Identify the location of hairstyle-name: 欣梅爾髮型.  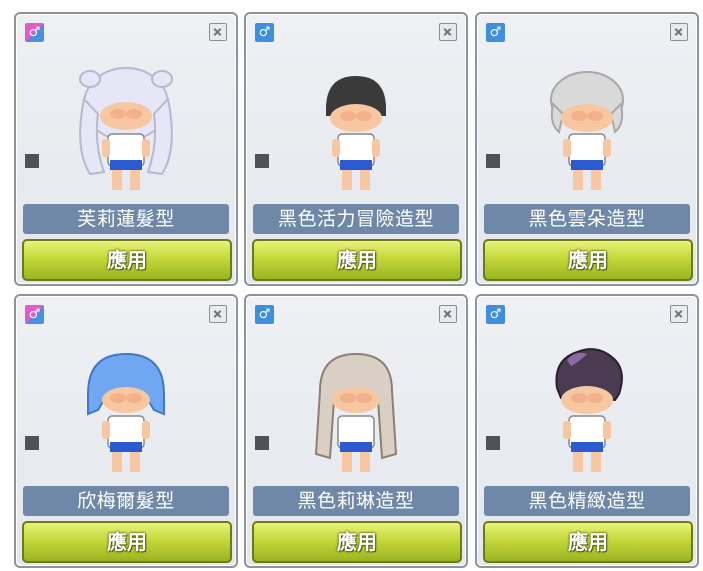
(126, 501).